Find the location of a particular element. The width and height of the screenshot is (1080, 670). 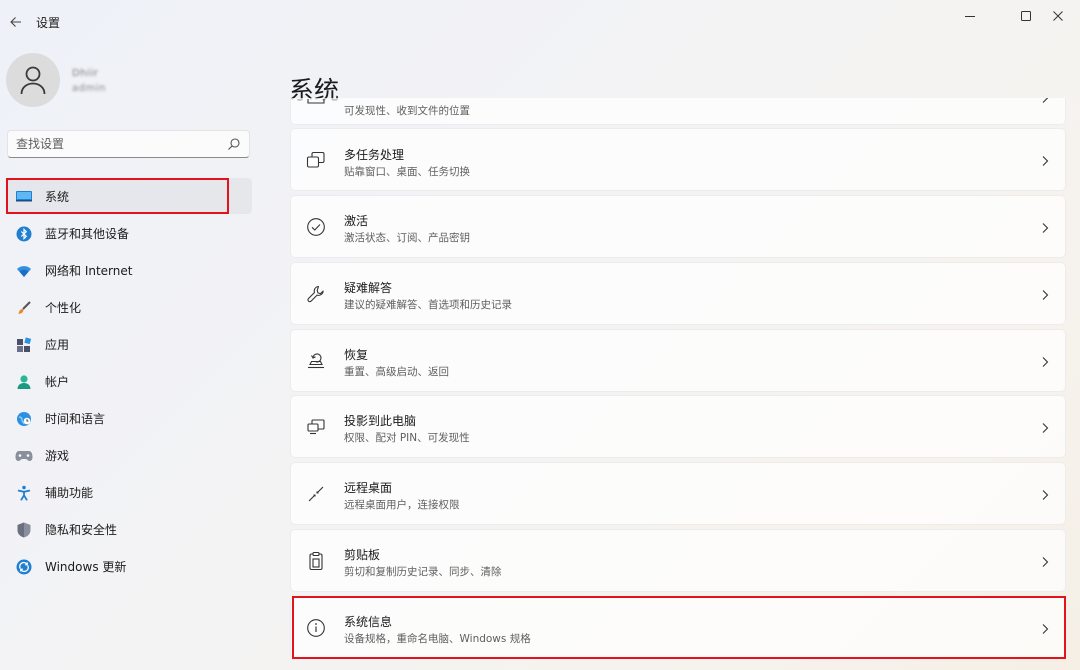

settings-row-activation: 激活 激活状态、订阅、产品密钥 is located at coordinates (678, 226).